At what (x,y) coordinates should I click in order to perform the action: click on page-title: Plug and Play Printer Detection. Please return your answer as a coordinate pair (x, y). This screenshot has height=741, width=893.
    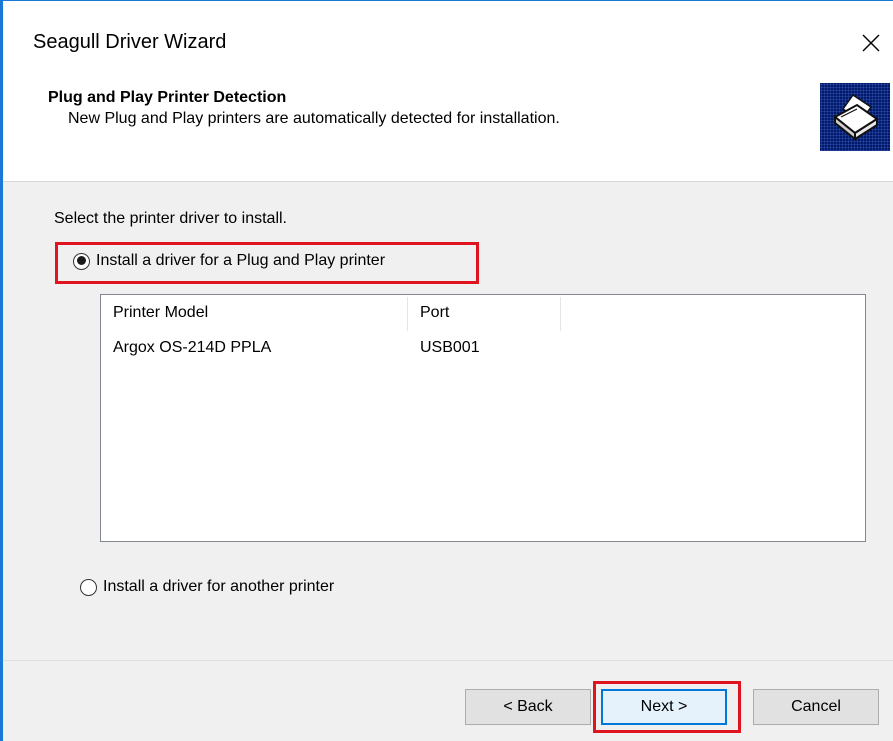
    Looking at the image, I should click on (167, 97).